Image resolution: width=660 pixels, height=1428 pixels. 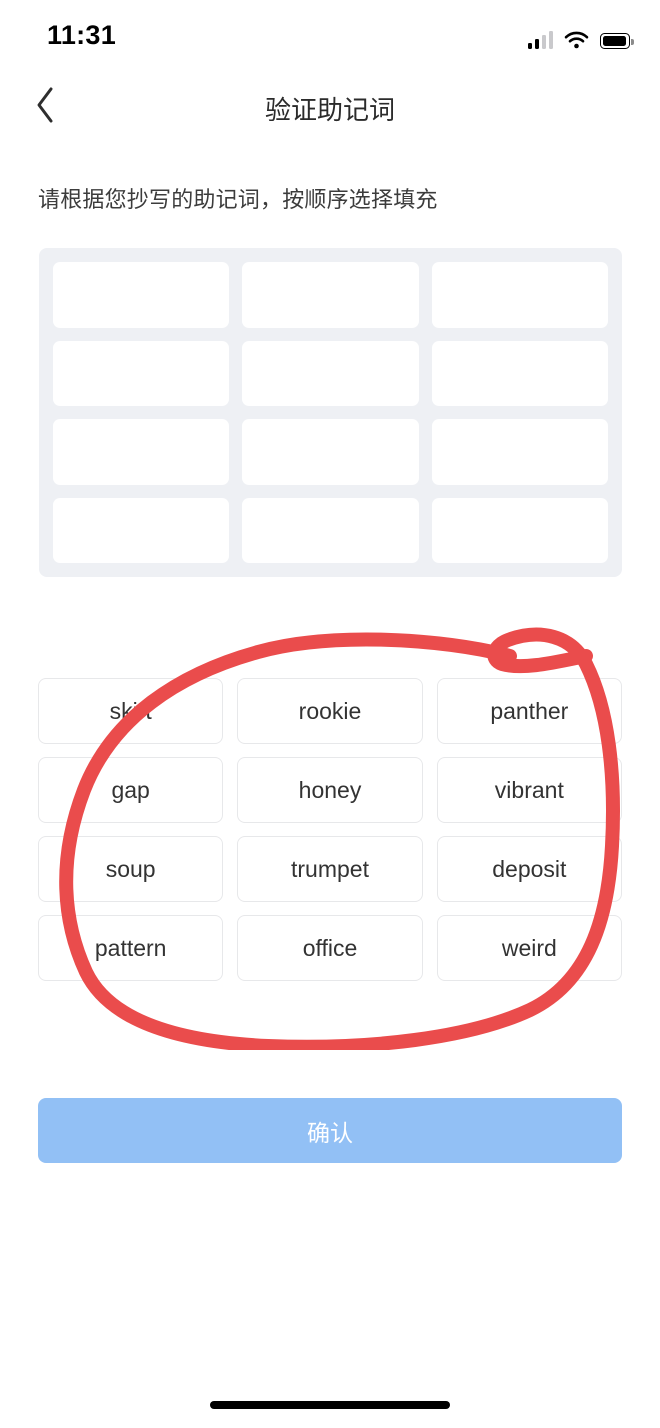 I want to click on word-chip: gap, so click(x=131, y=790).